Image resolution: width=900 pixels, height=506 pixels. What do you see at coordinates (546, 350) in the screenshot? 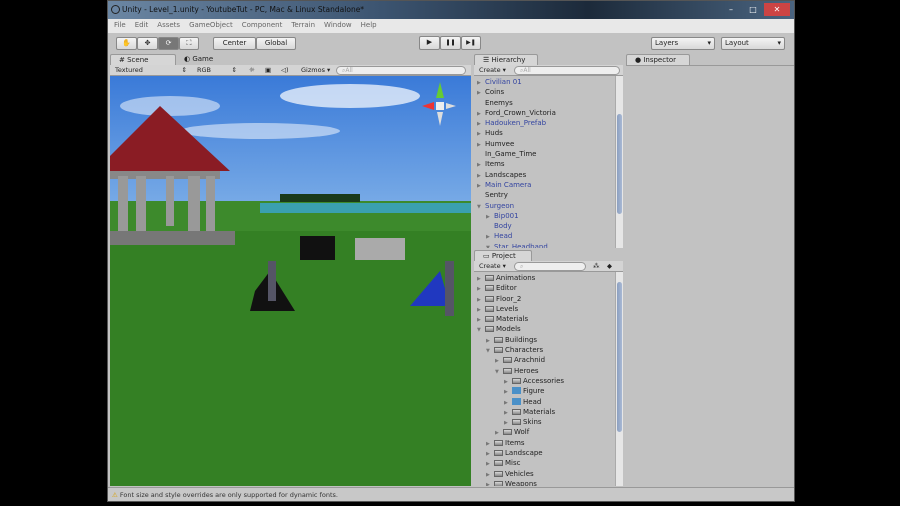
I see `project-item: ▼ Characters` at bounding box center [546, 350].